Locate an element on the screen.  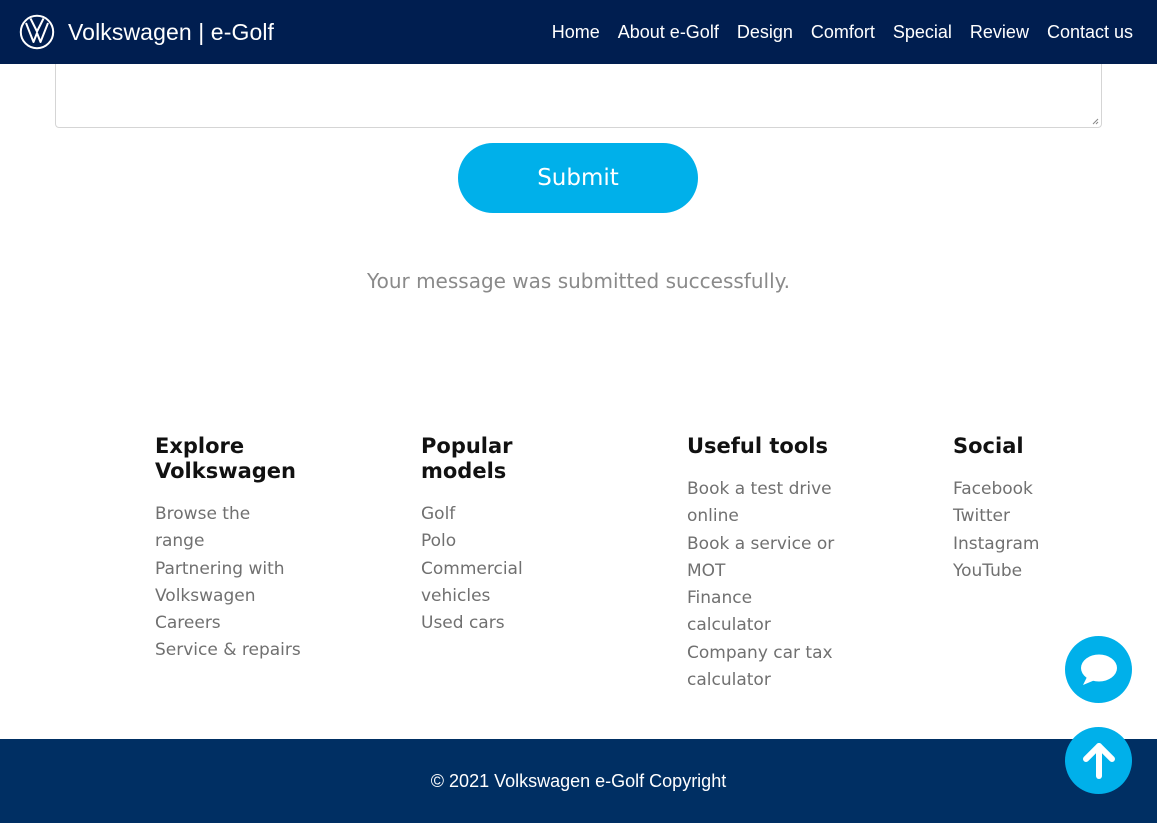
footer-link: Service & repairs is located at coordinates (229, 650).